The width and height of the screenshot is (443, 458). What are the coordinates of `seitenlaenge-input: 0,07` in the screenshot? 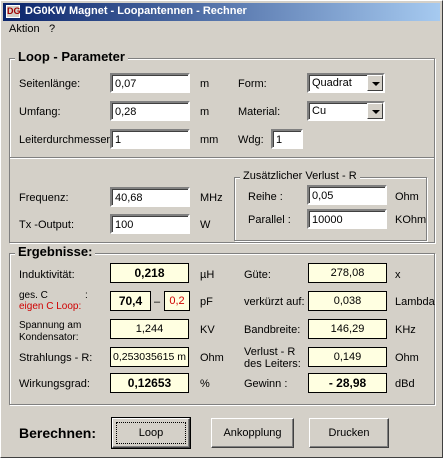 It's located at (150, 83).